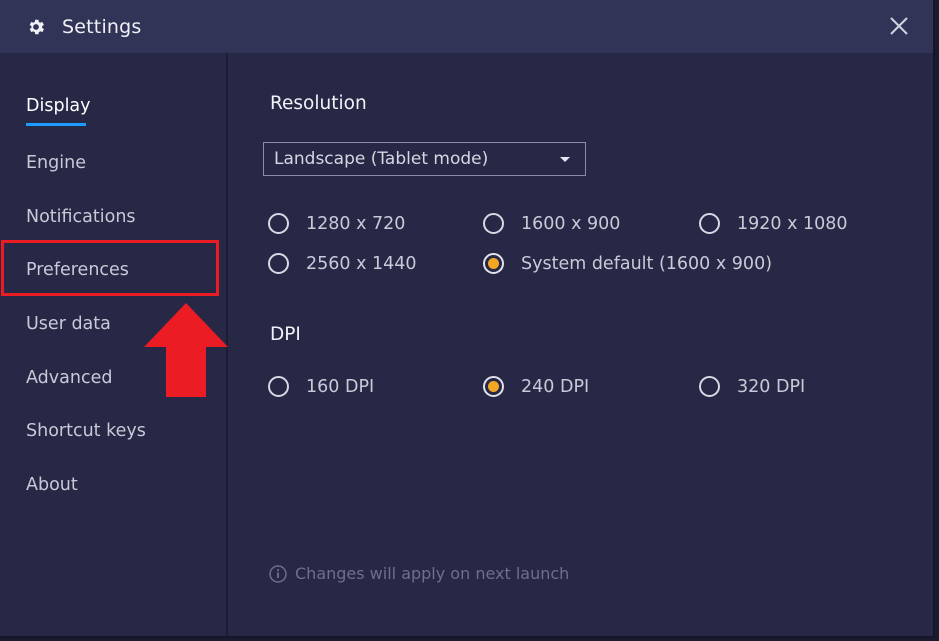 The width and height of the screenshot is (939, 641). I want to click on radio-system-default: System default (1600 x 900), so click(627, 263).